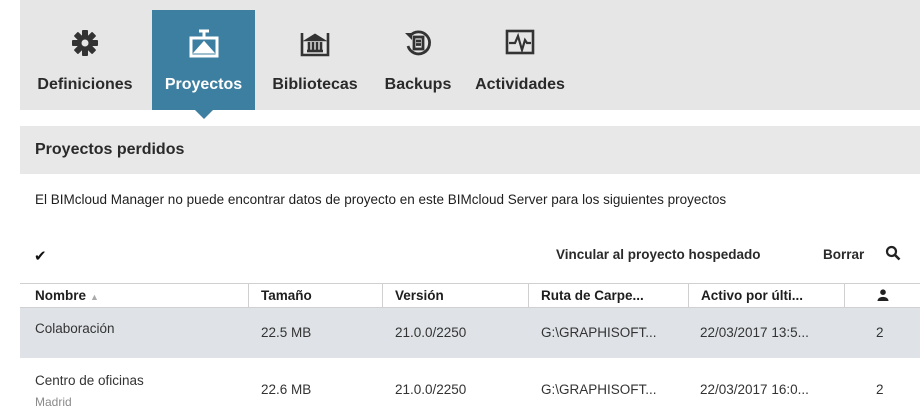  I want to click on tab-label: Bibliotecas, so click(315, 84).